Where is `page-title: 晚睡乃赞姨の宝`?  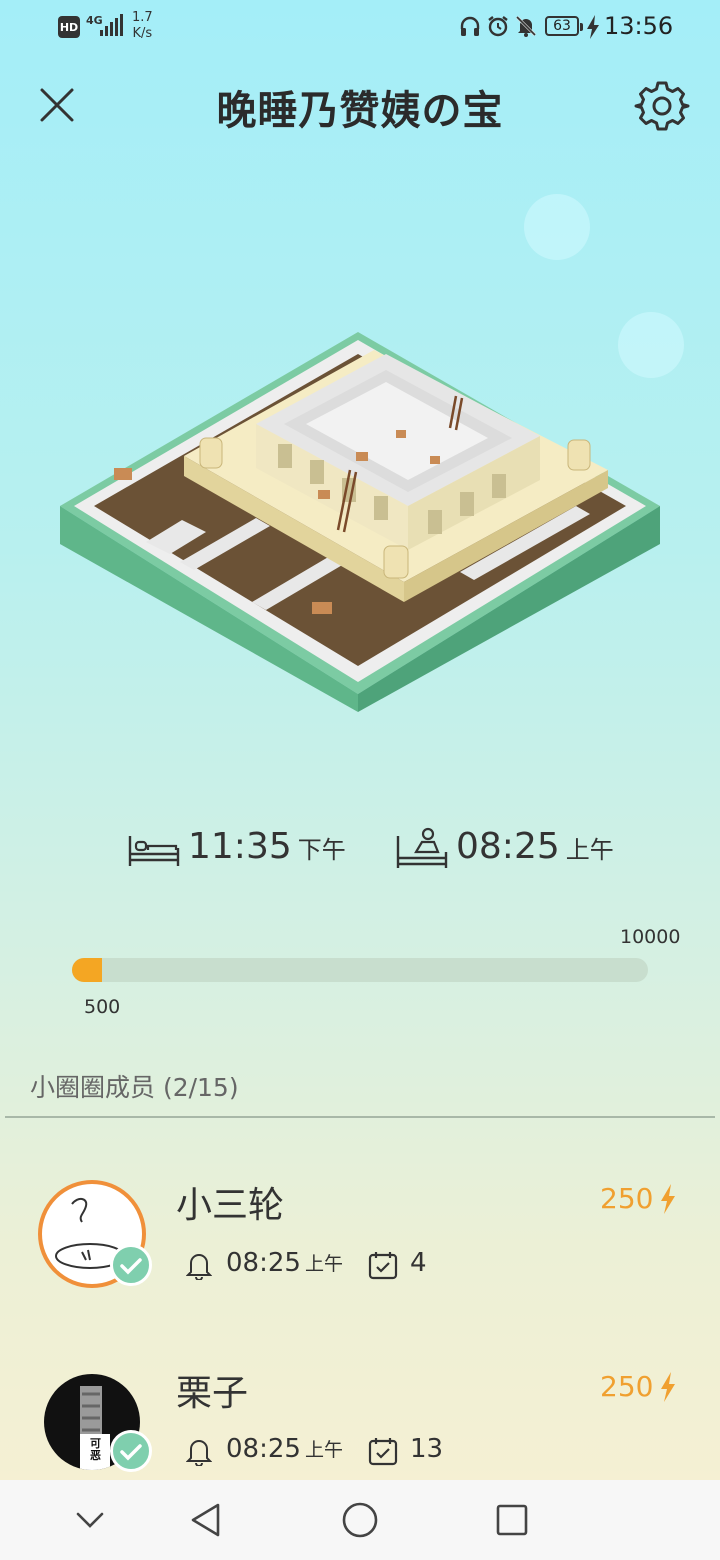
page-title: 晚睡乃赞姨の宝 is located at coordinates (360, 111).